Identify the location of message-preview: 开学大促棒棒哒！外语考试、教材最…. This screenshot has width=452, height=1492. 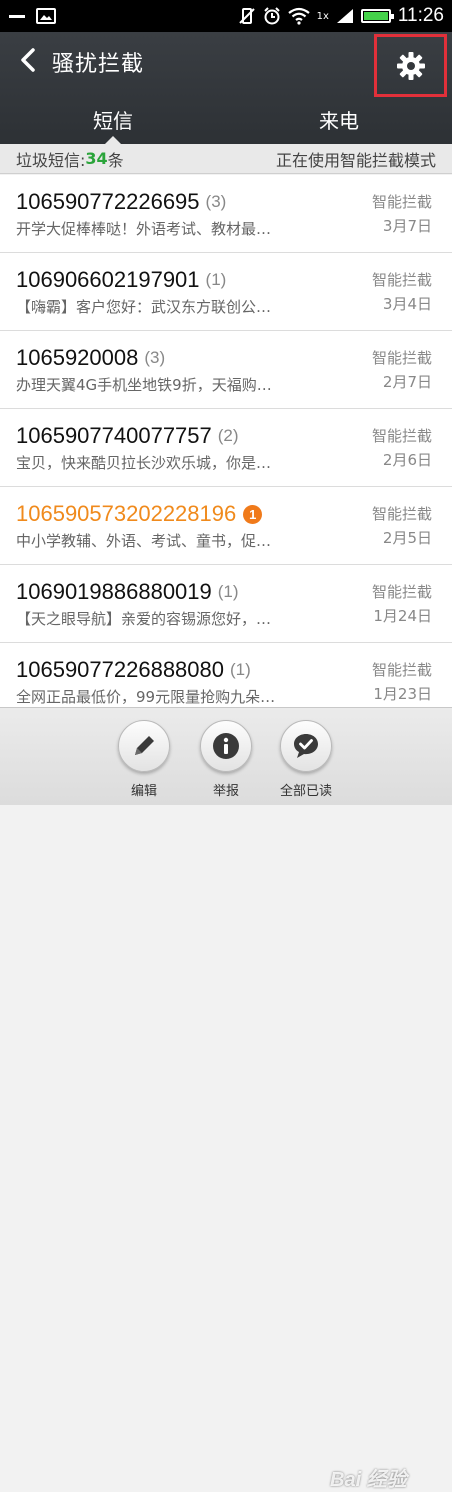
(144, 229).